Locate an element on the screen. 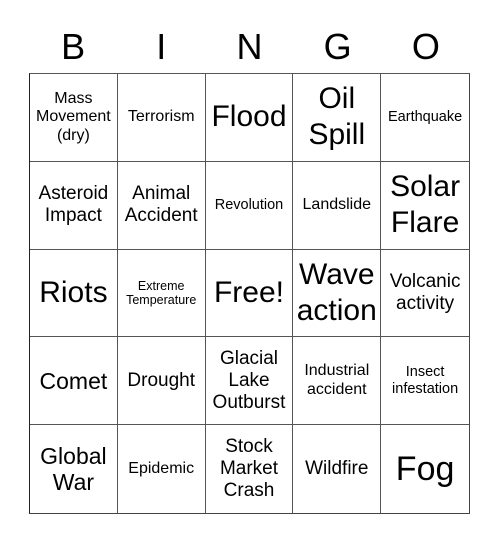  bingo-cell: Animal Accident is located at coordinates (161, 205).